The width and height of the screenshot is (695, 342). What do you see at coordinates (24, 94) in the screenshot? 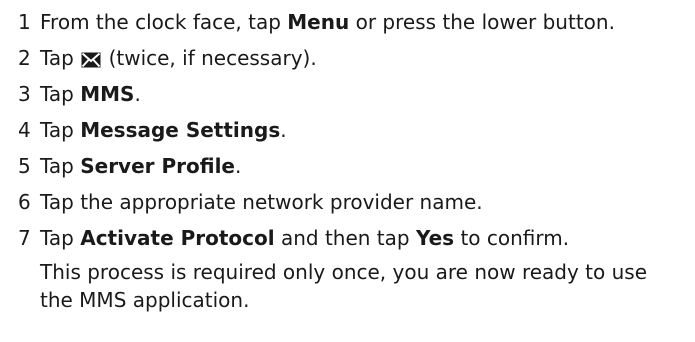
I see `step-number: 3` at bounding box center [24, 94].